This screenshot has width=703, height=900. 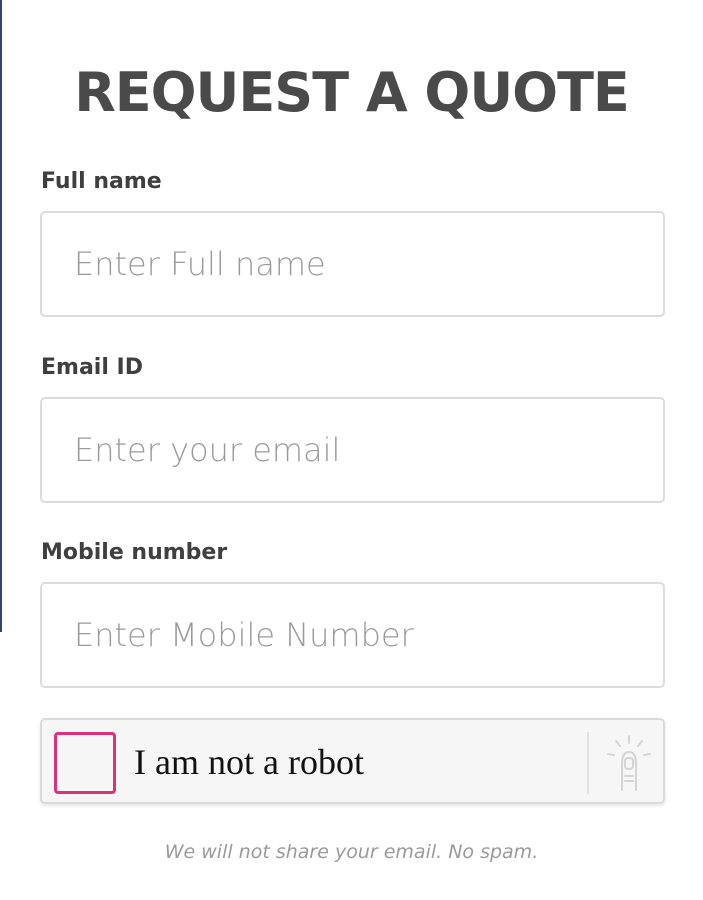 What do you see at coordinates (352, 264) in the screenshot?
I see `full-name-input` at bounding box center [352, 264].